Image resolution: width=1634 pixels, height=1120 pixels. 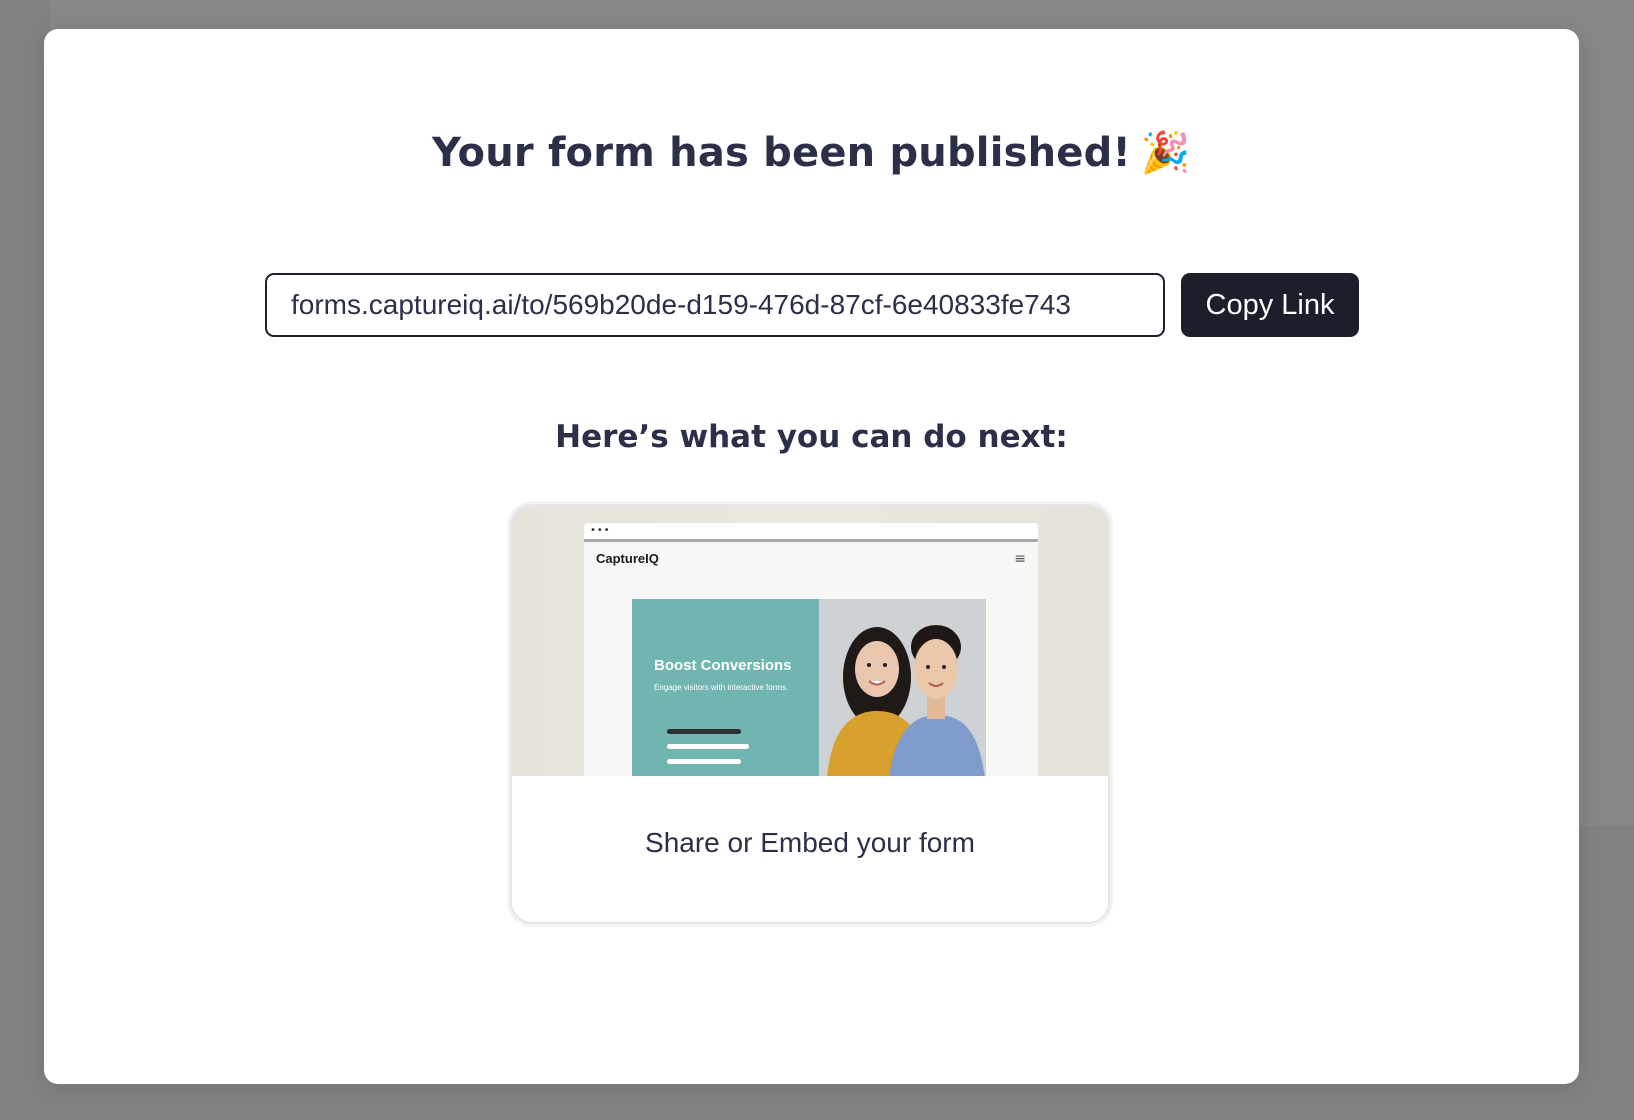 What do you see at coordinates (1165, 153) in the screenshot?
I see `party-popper-icon: 🎉` at bounding box center [1165, 153].